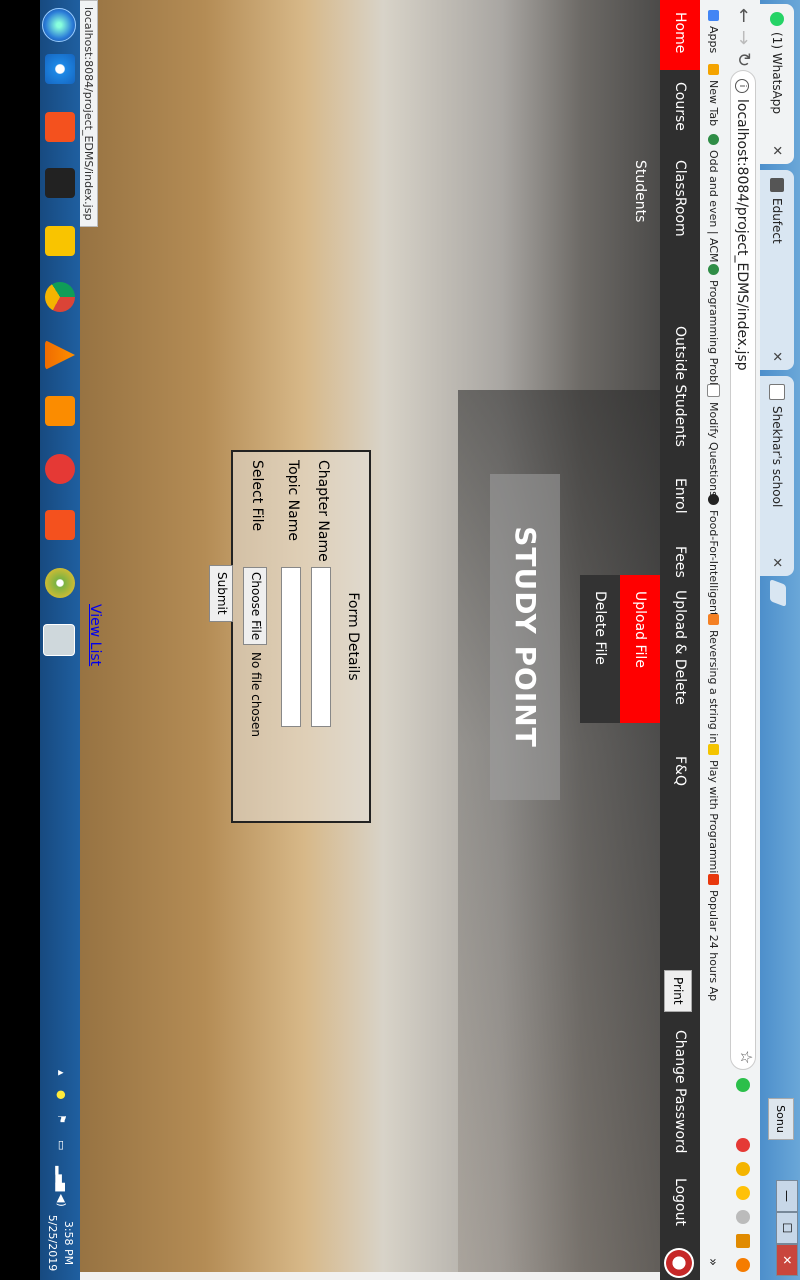 This screenshot has width=800, height=1280. Describe the element at coordinates (680, 1093) in the screenshot. I see `nav-change-password: Change Password` at that location.